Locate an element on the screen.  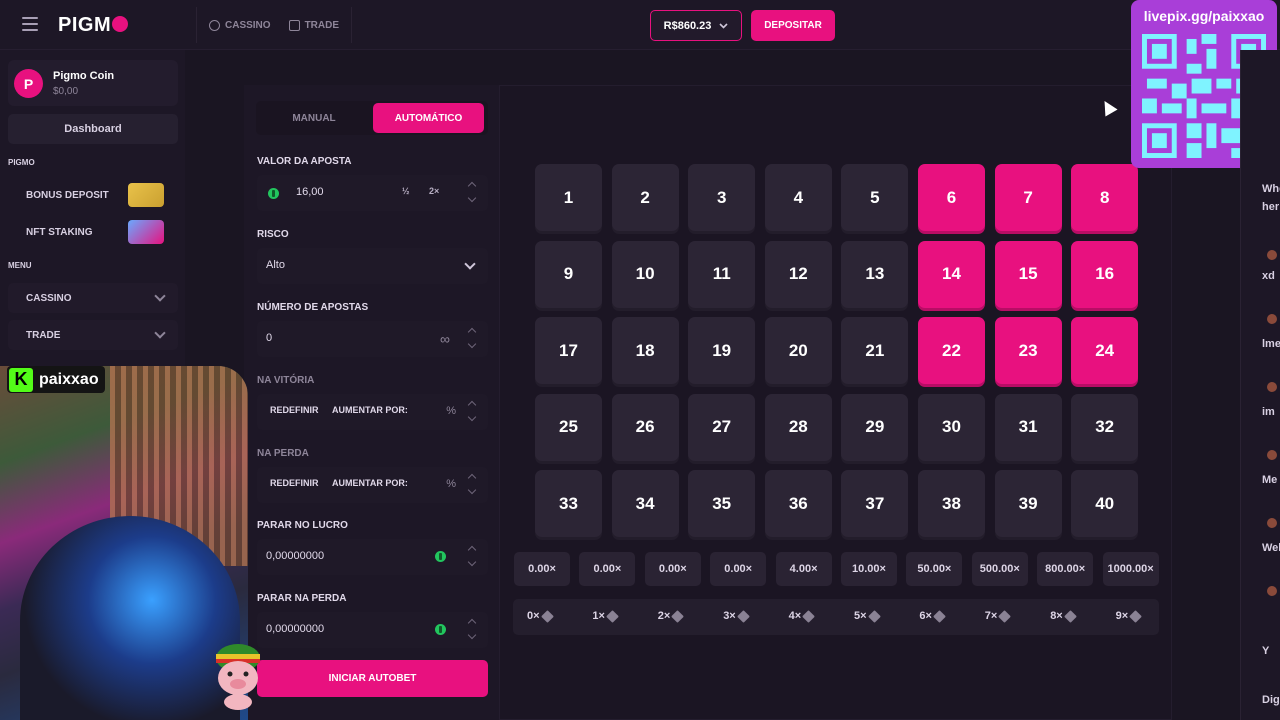
coin-balance: $0,00 is located at coordinates (66, 91).